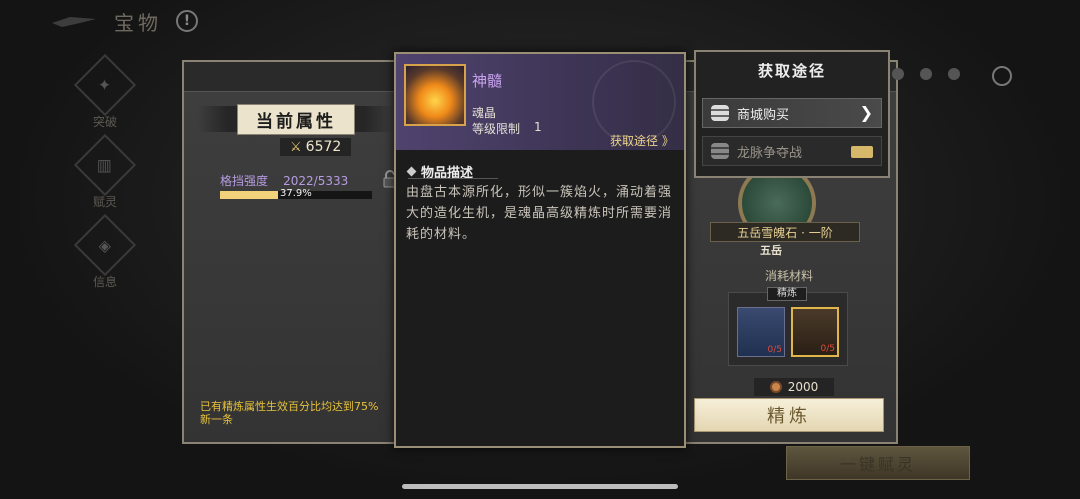 This screenshot has width=1080, height=499. What do you see at coordinates (763, 115) in the screenshot?
I see `acquire-item-label: 商城购买` at bounding box center [763, 115].